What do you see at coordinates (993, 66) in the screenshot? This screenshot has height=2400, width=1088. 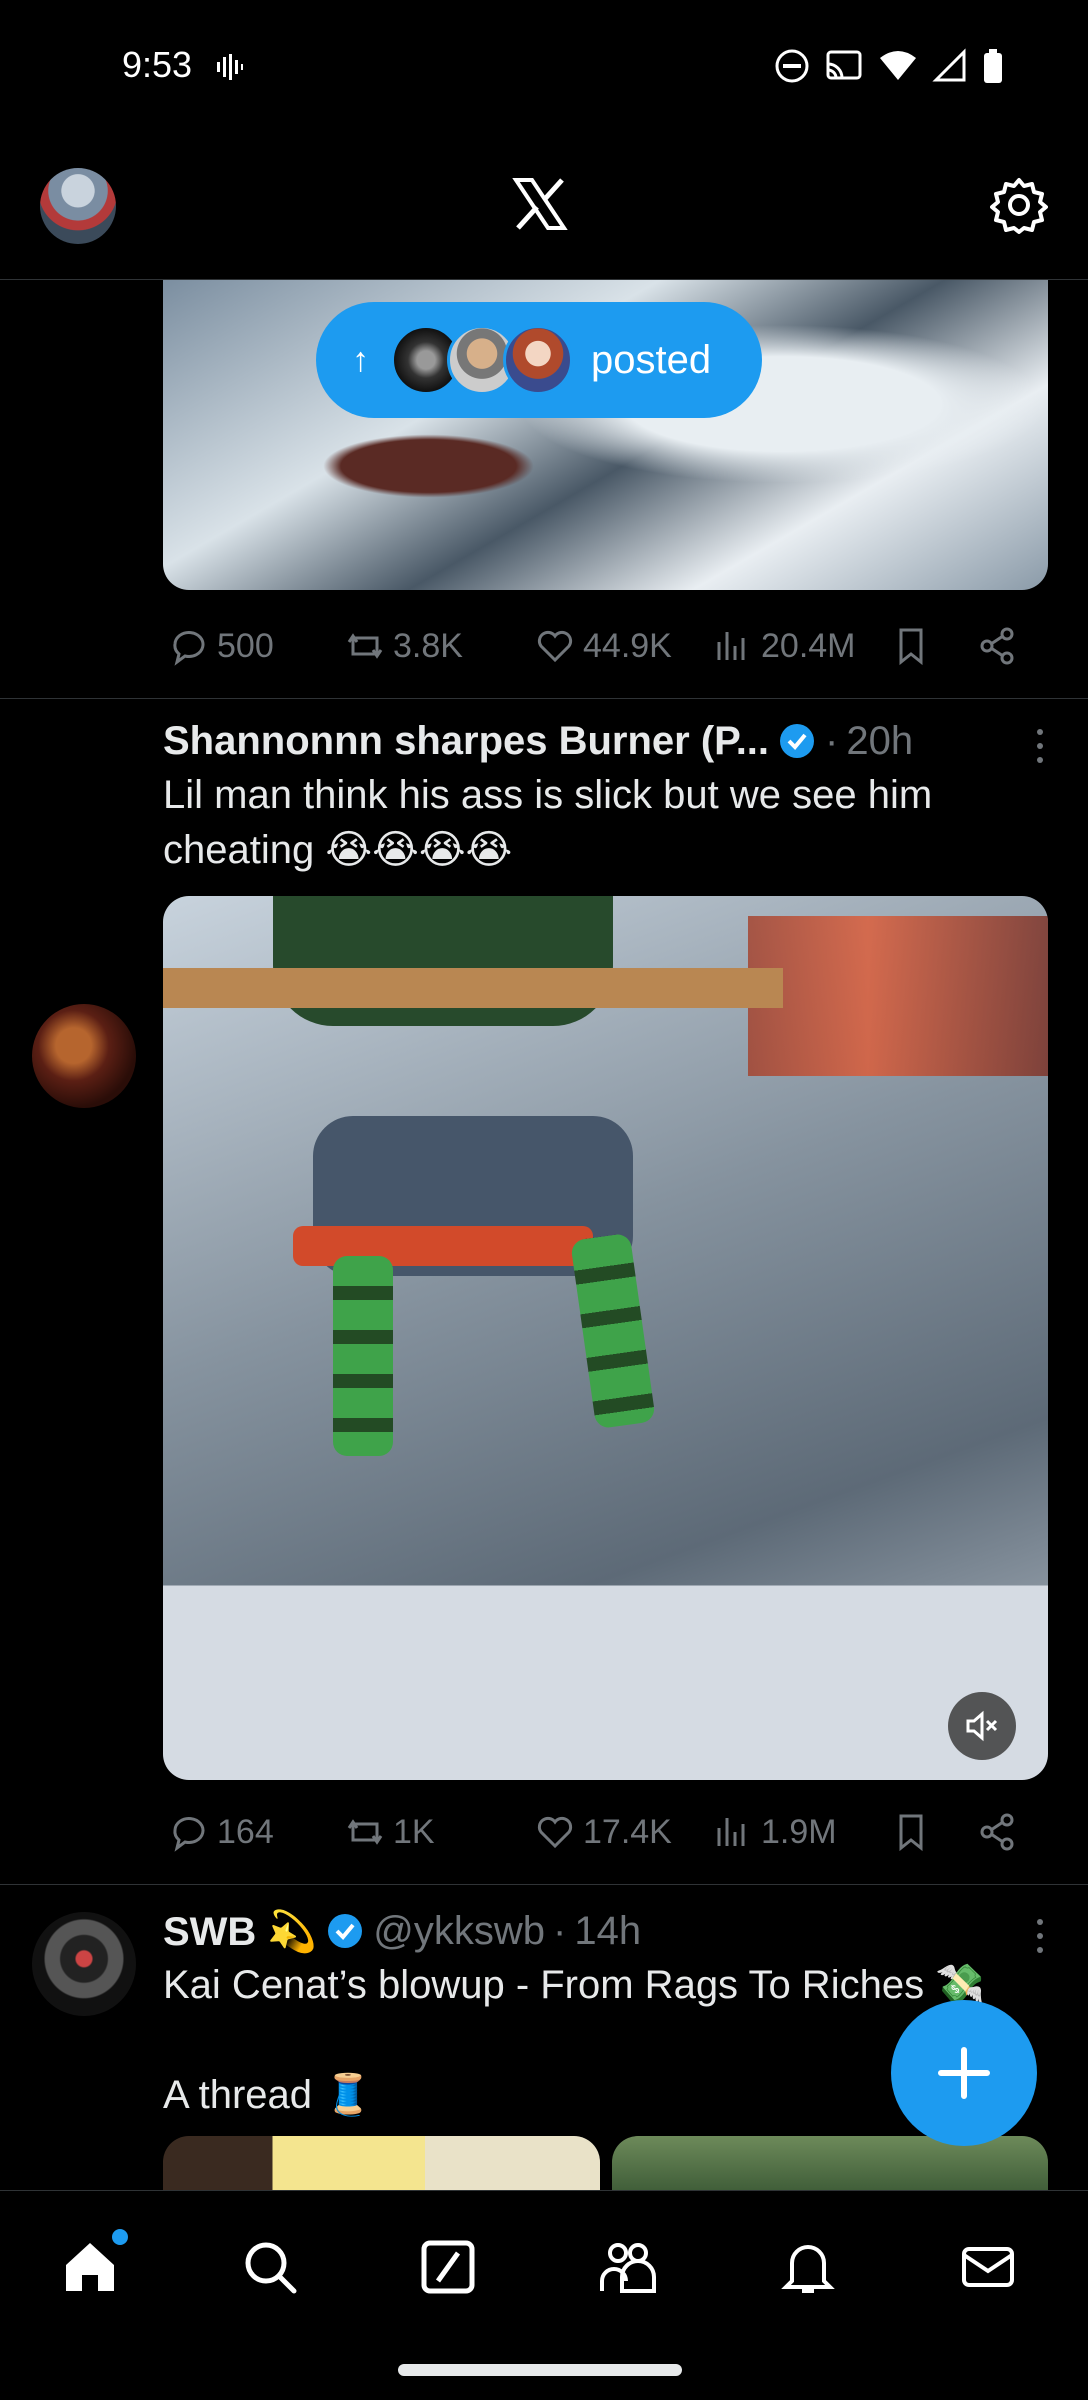 I see `battery-icon` at bounding box center [993, 66].